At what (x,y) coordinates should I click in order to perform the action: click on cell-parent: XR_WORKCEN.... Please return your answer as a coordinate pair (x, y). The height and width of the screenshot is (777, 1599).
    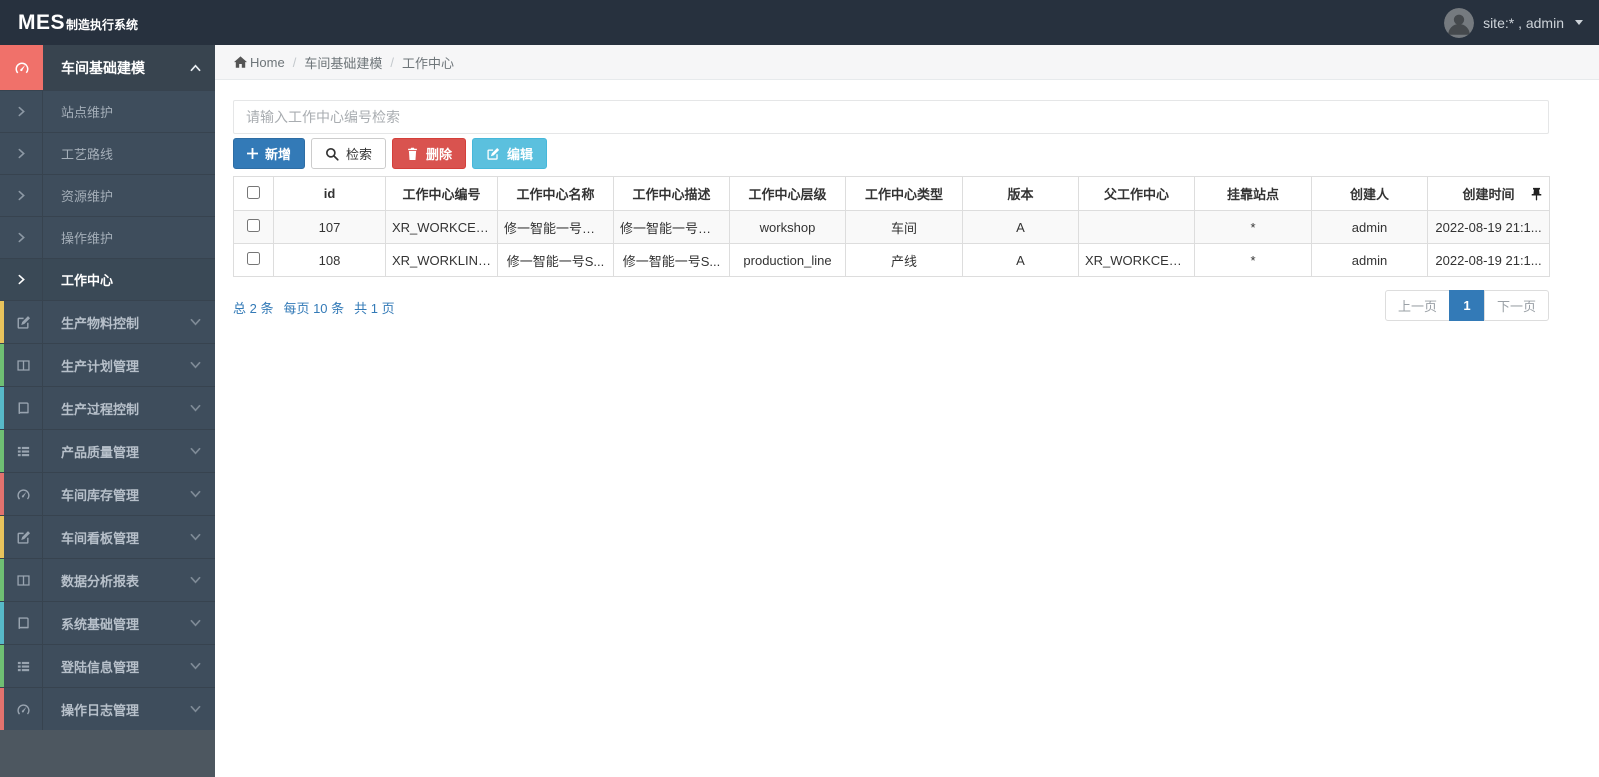
    Looking at the image, I should click on (1136, 260).